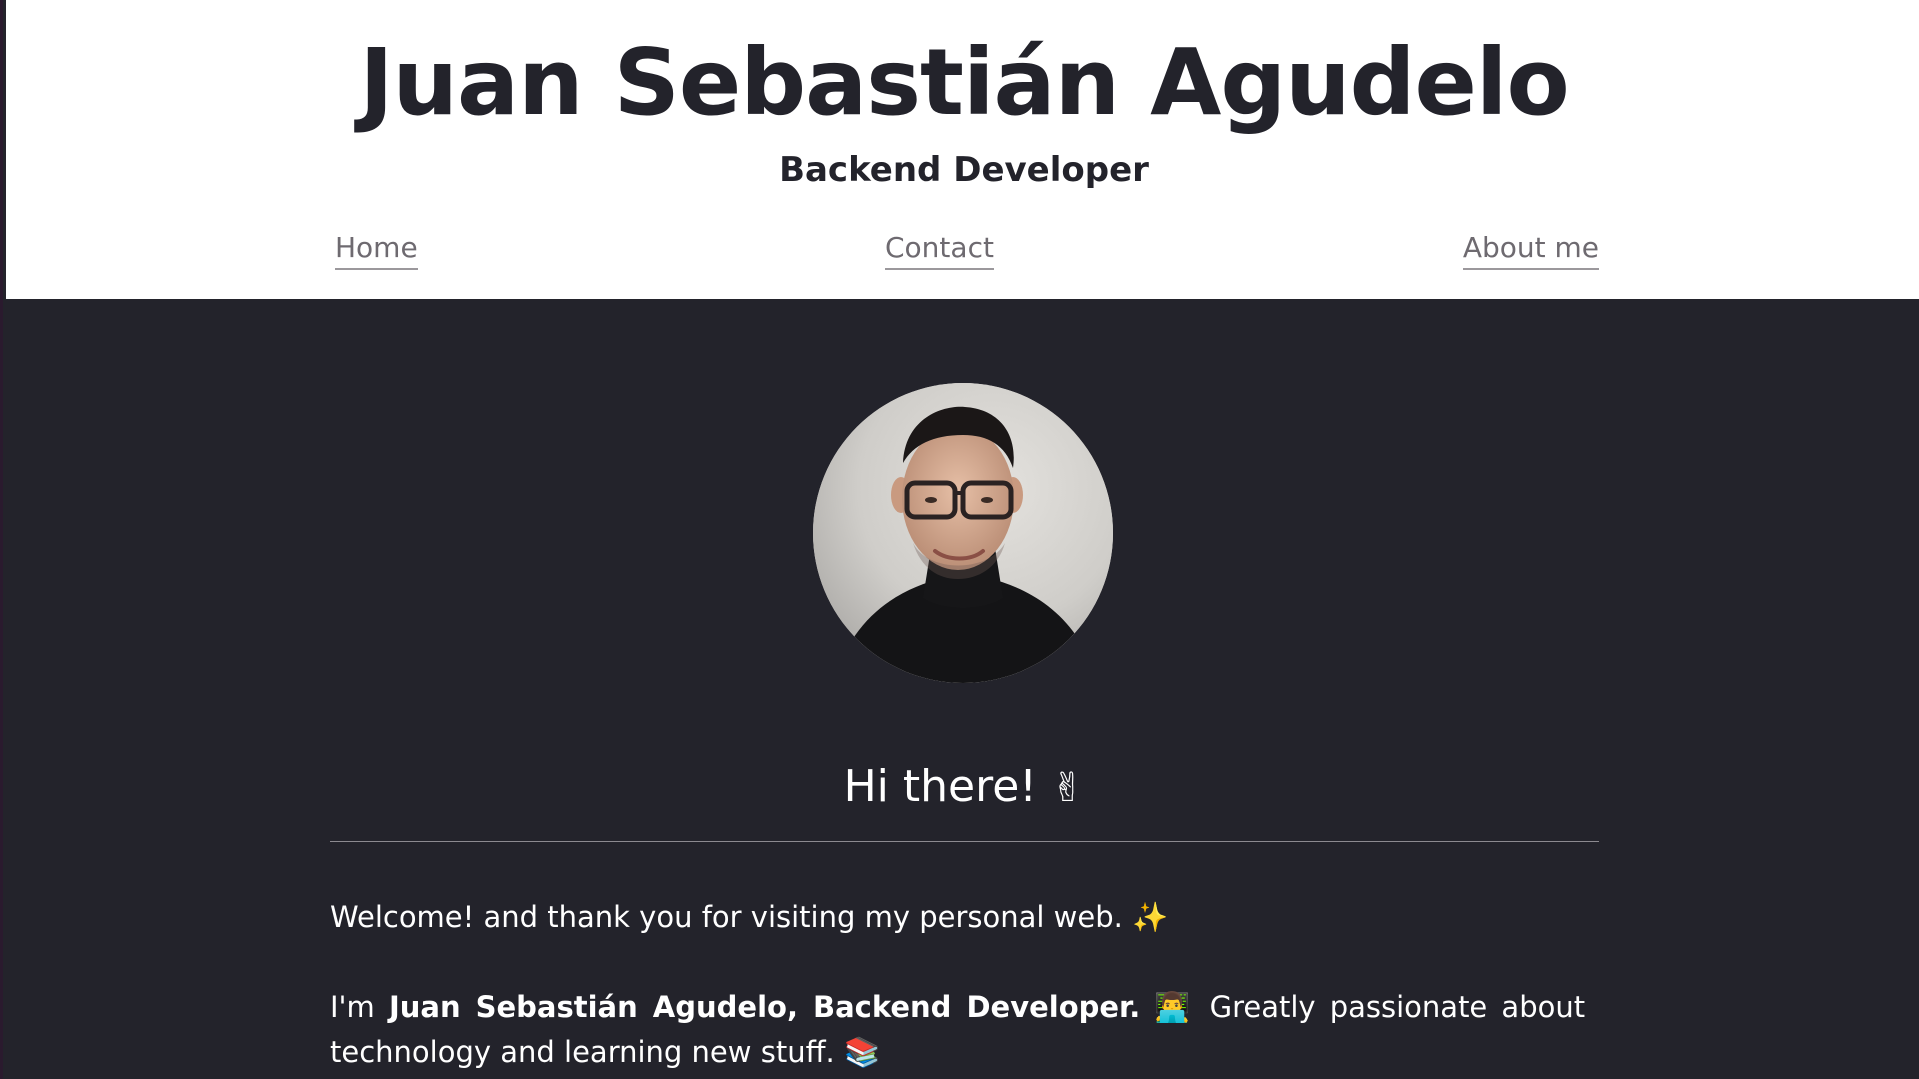 The height and width of the screenshot is (1079, 1919). I want to click on nav-link-about-me: About me, so click(1530, 249).